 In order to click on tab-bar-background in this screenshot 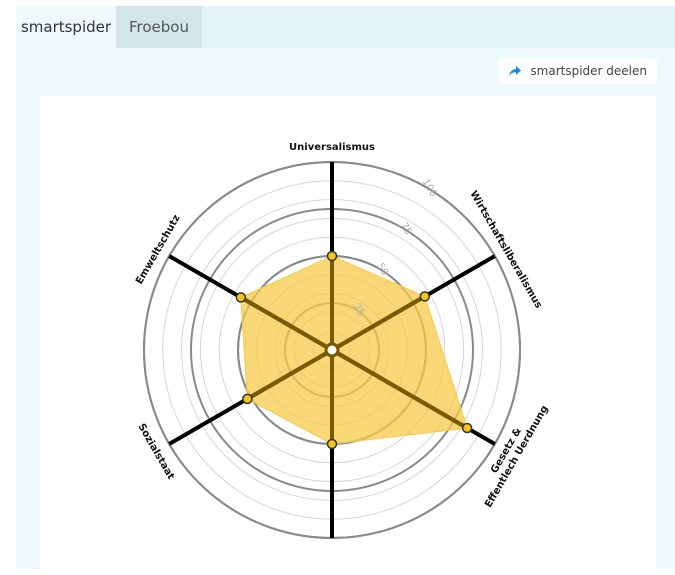, I will do `click(438, 27)`.